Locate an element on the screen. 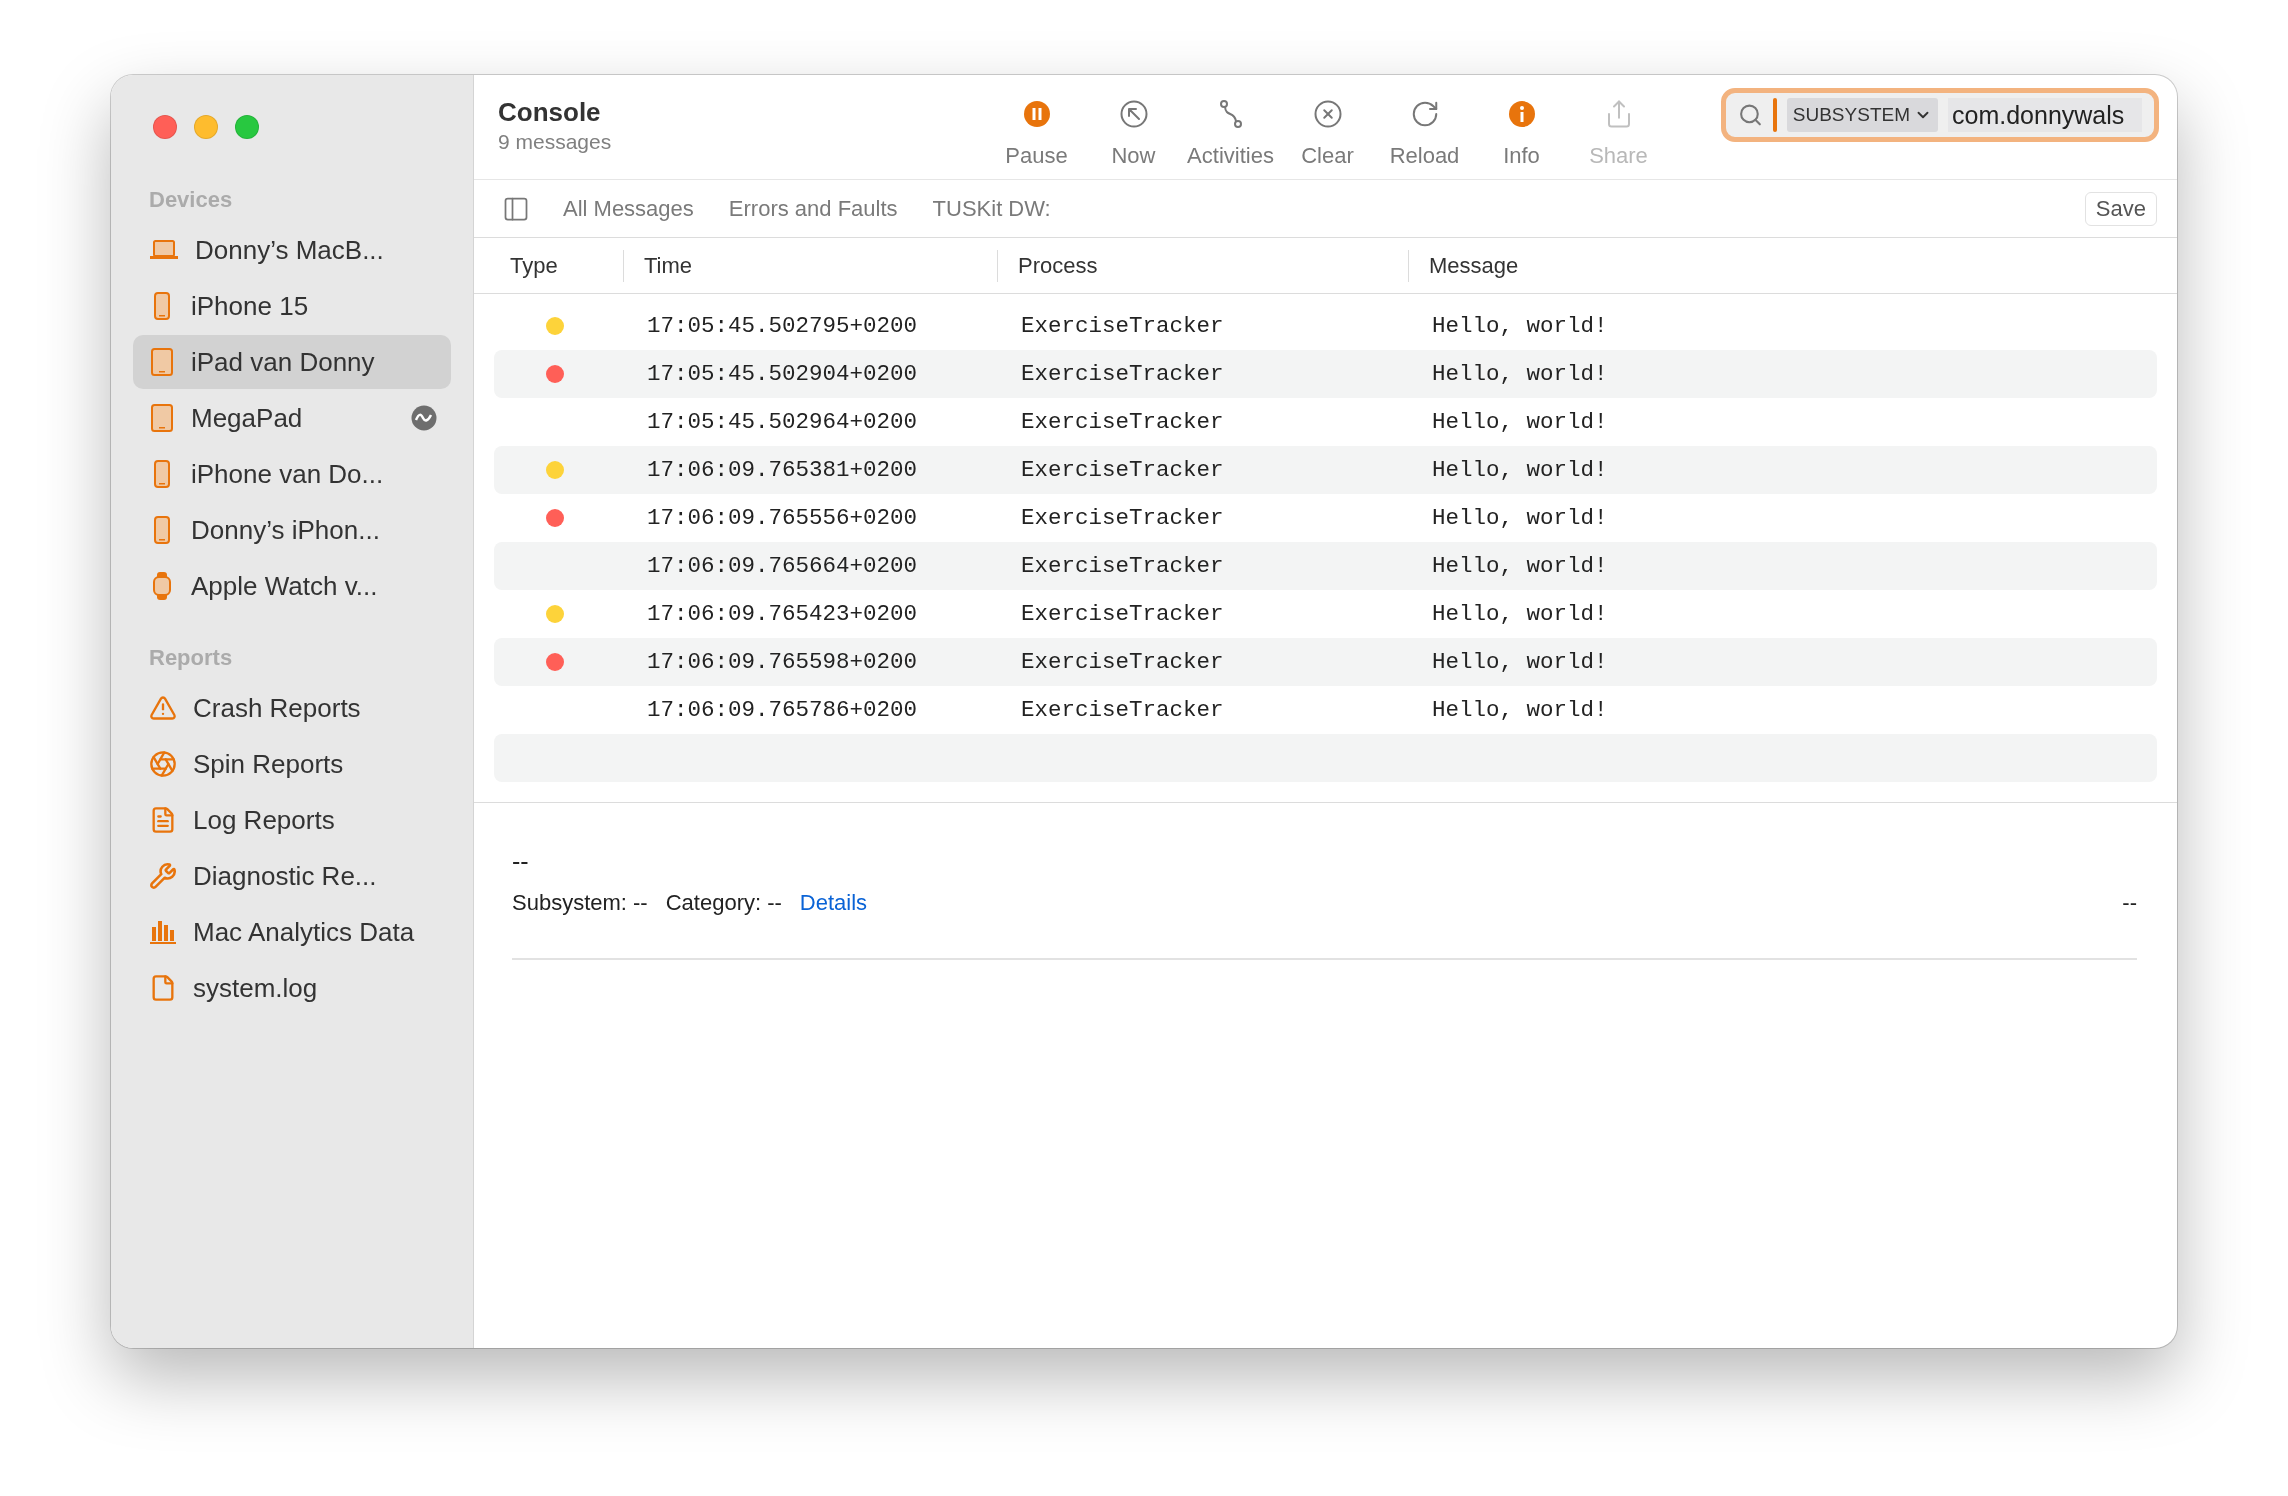  table-row: 17:05:45.502795+0200 ExerciseTracker Hello, world! is located at coordinates (1325, 326).